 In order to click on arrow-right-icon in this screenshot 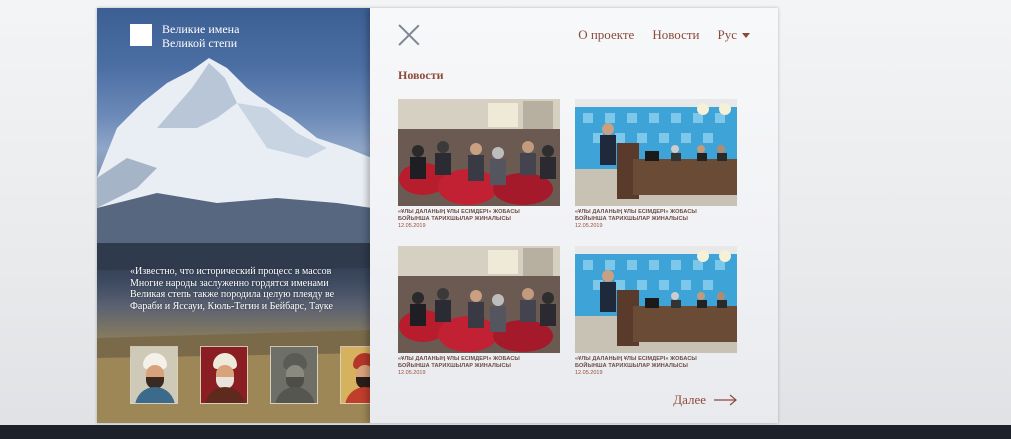, I will do `click(725, 400)`.